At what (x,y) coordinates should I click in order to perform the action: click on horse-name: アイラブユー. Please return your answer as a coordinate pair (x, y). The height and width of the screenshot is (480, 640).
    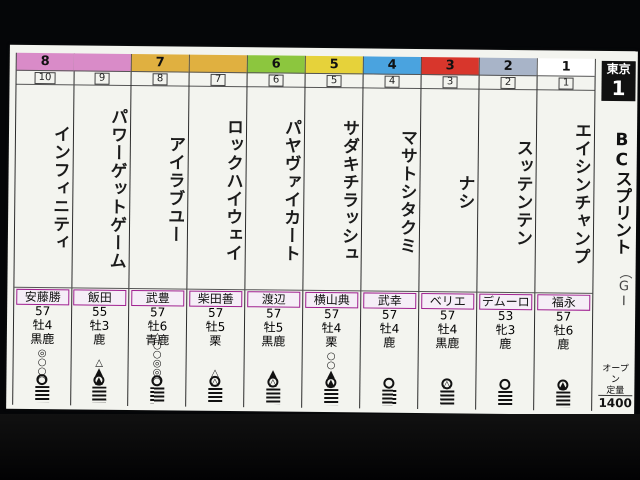
    Looking at the image, I should click on (159, 187).